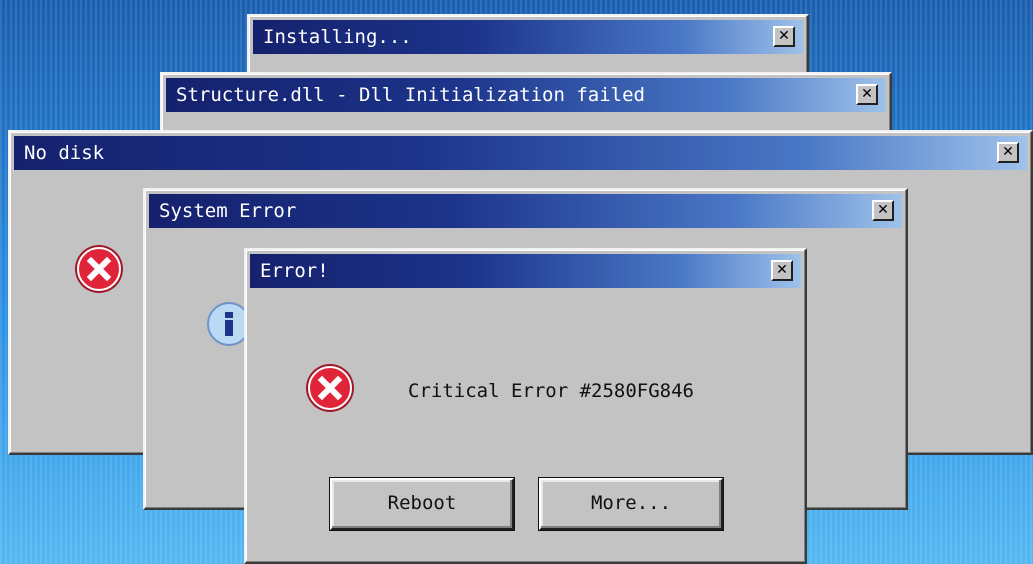 This screenshot has height=564, width=1033. What do you see at coordinates (520, 153) in the screenshot?
I see `no-disk-titlebar: No disk ✕` at bounding box center [520, 153].